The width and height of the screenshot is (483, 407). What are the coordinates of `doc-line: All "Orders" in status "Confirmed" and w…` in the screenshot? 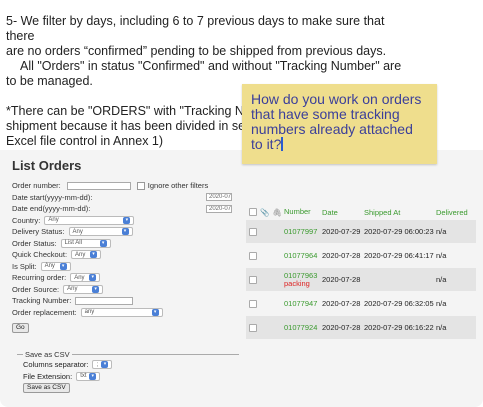 It's located at (211, 66).